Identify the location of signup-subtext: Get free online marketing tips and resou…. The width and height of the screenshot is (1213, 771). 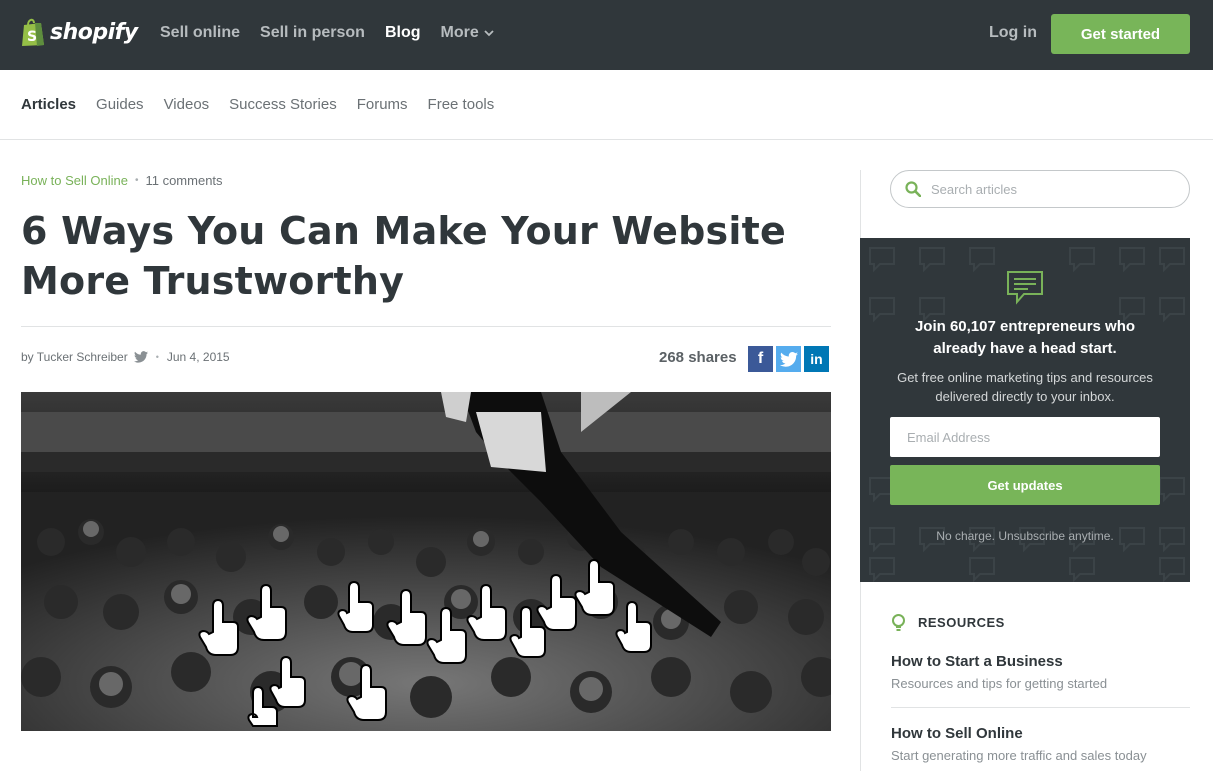
(1025, 387).